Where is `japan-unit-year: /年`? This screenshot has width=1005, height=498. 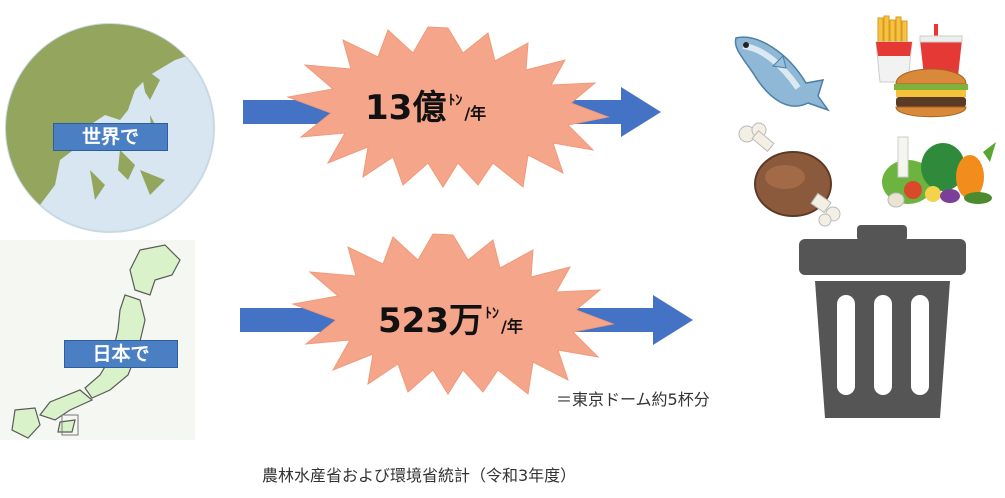 japan-unit-year: /年 is located at coordinates (511, 326).